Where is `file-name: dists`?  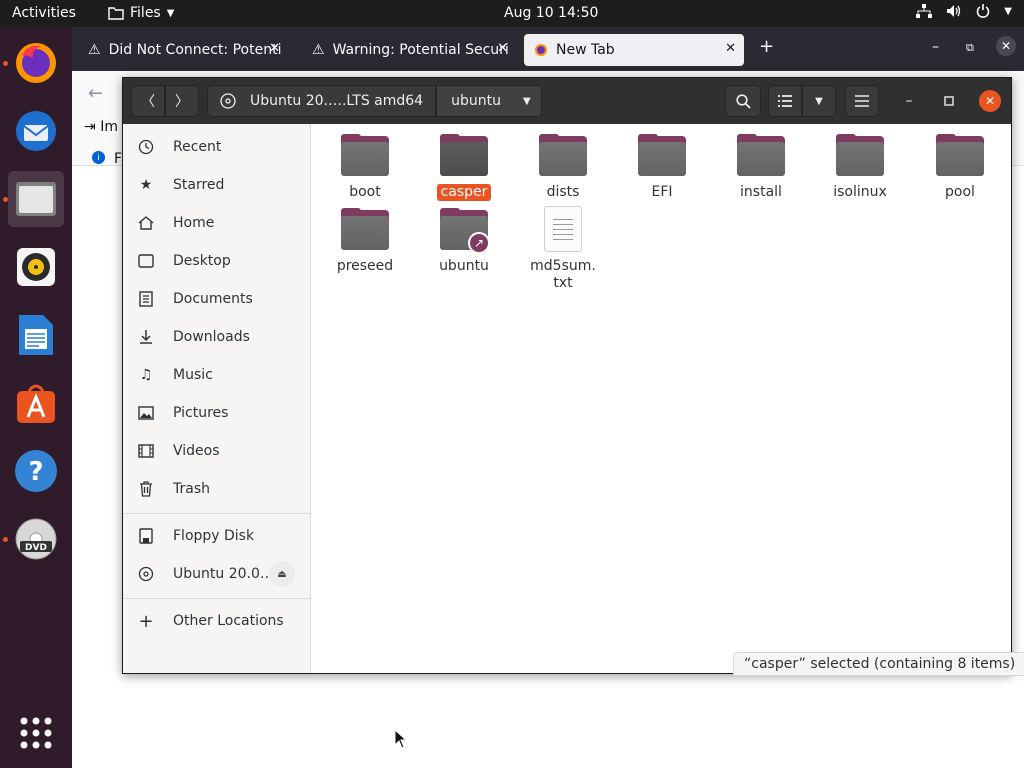 file-name: dists is located at coordinates (563, 192).